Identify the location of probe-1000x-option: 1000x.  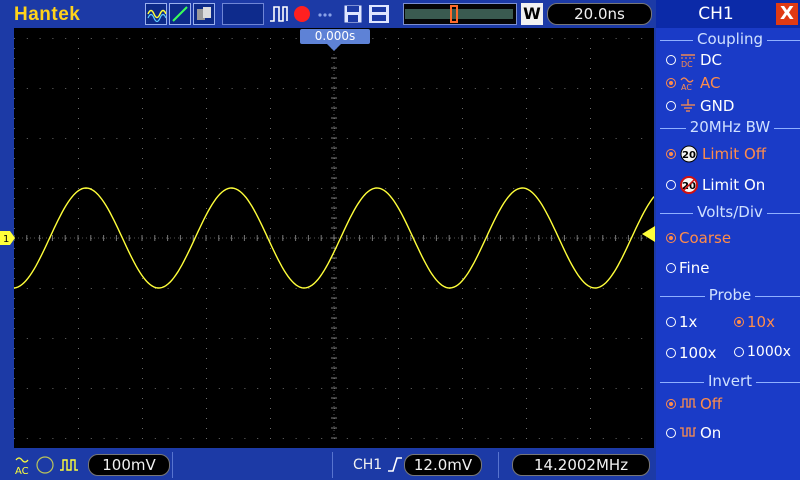
(762, 352).